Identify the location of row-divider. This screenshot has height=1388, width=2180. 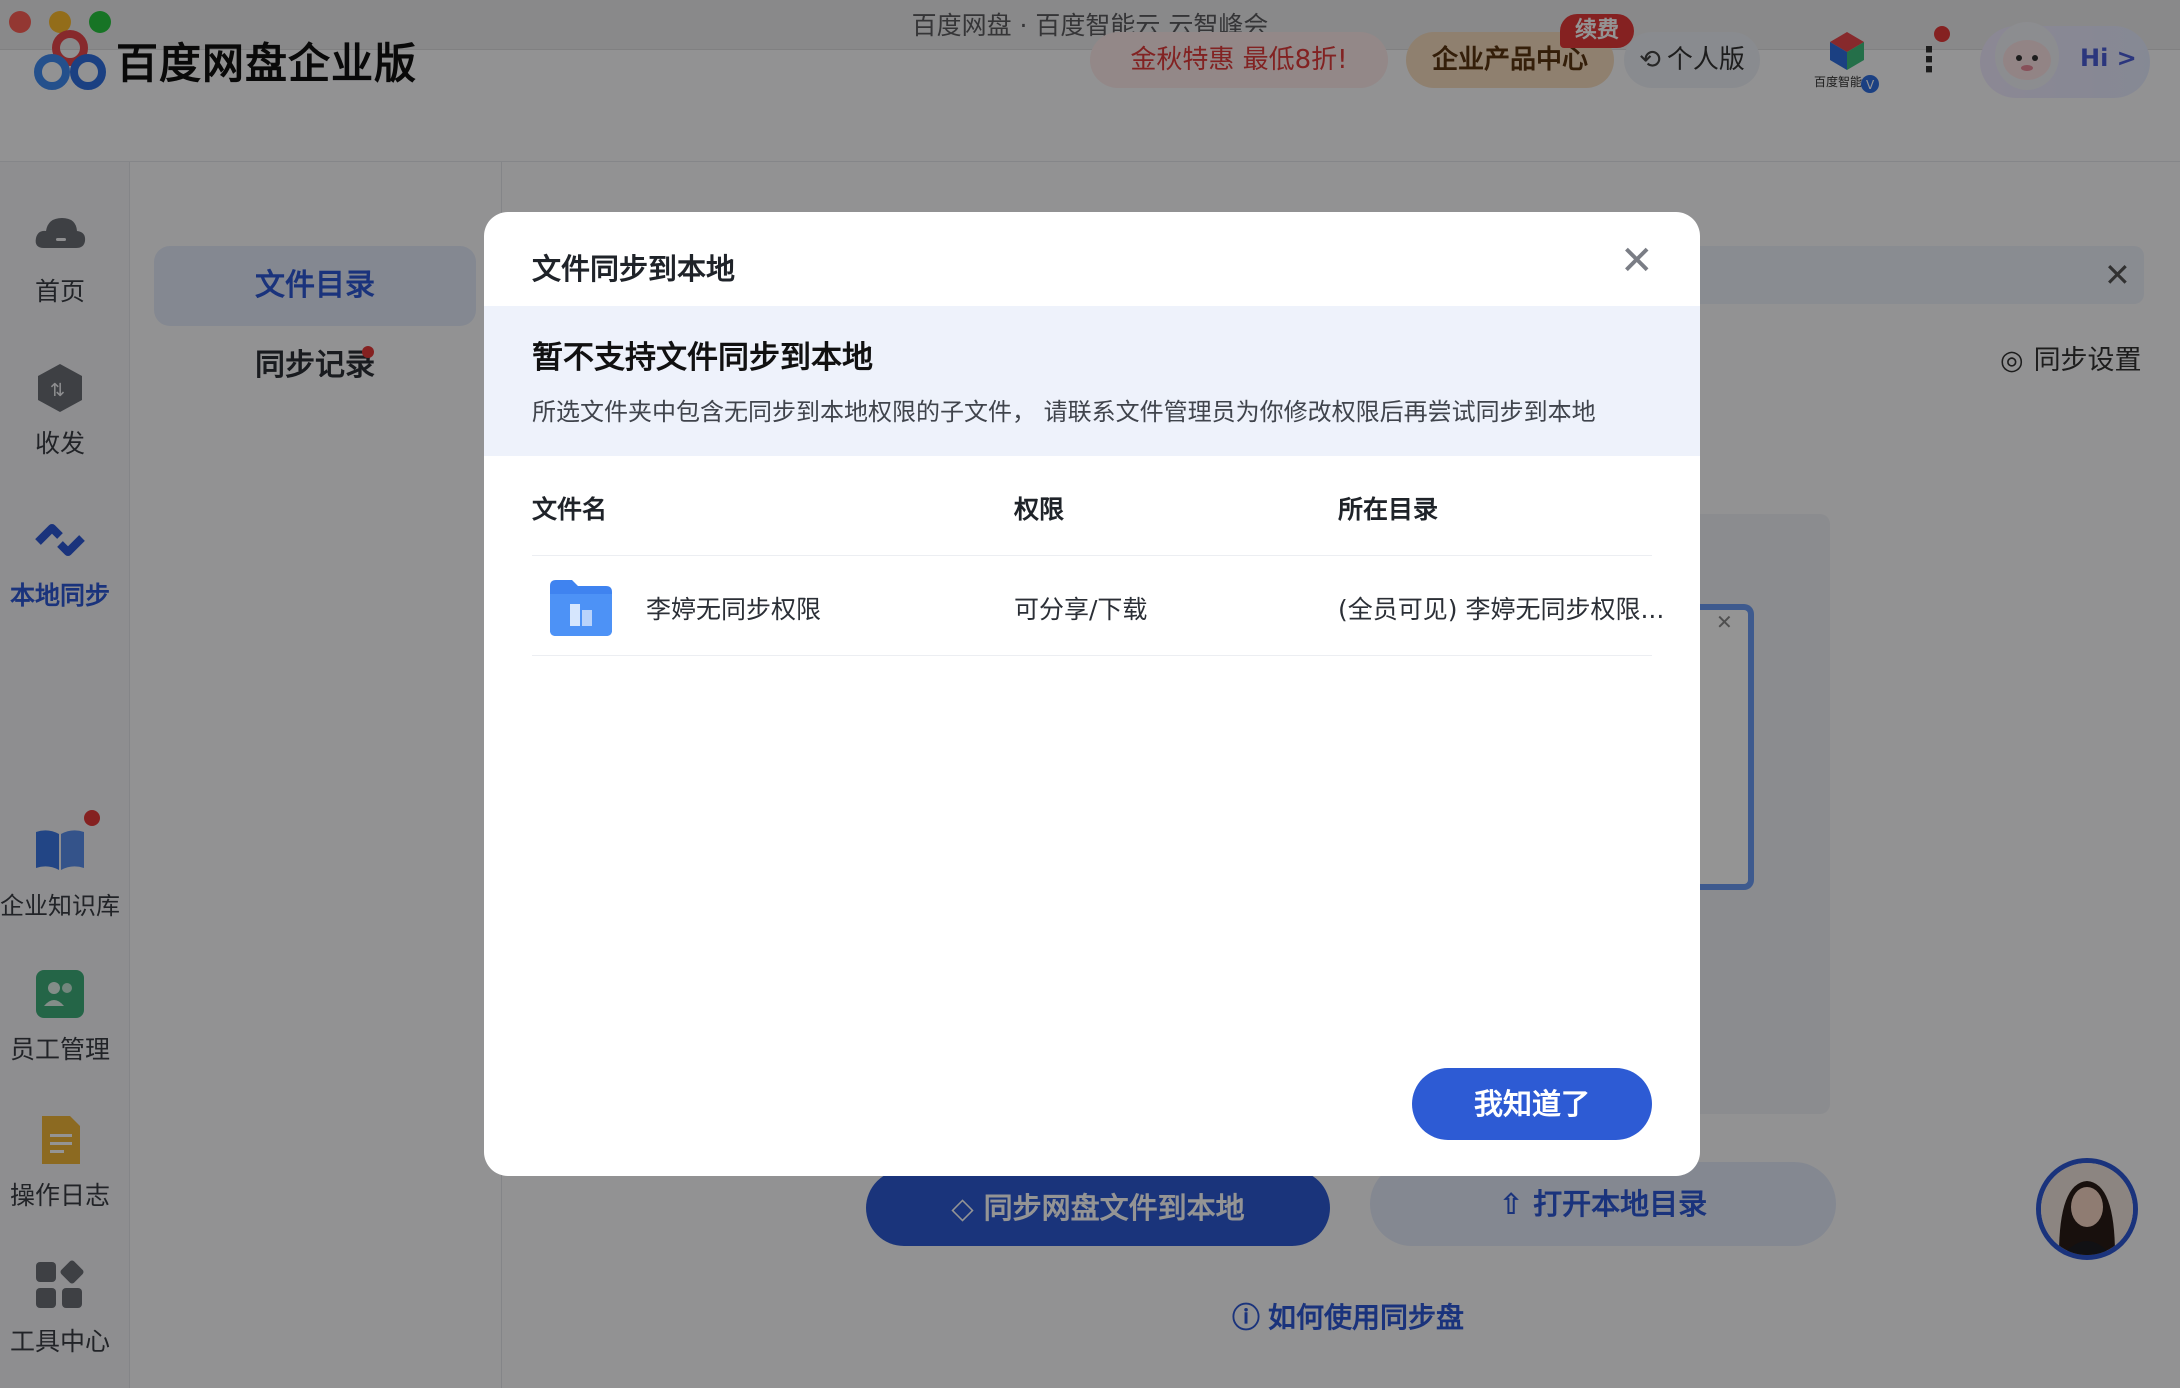
(1092, 655).